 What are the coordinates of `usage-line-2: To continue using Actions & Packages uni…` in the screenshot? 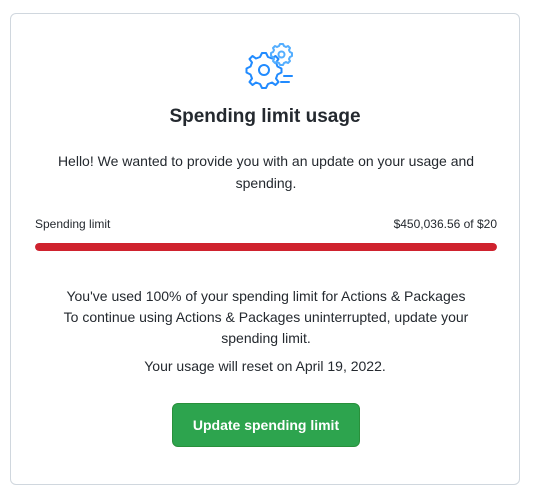 It's located at (266, 327).